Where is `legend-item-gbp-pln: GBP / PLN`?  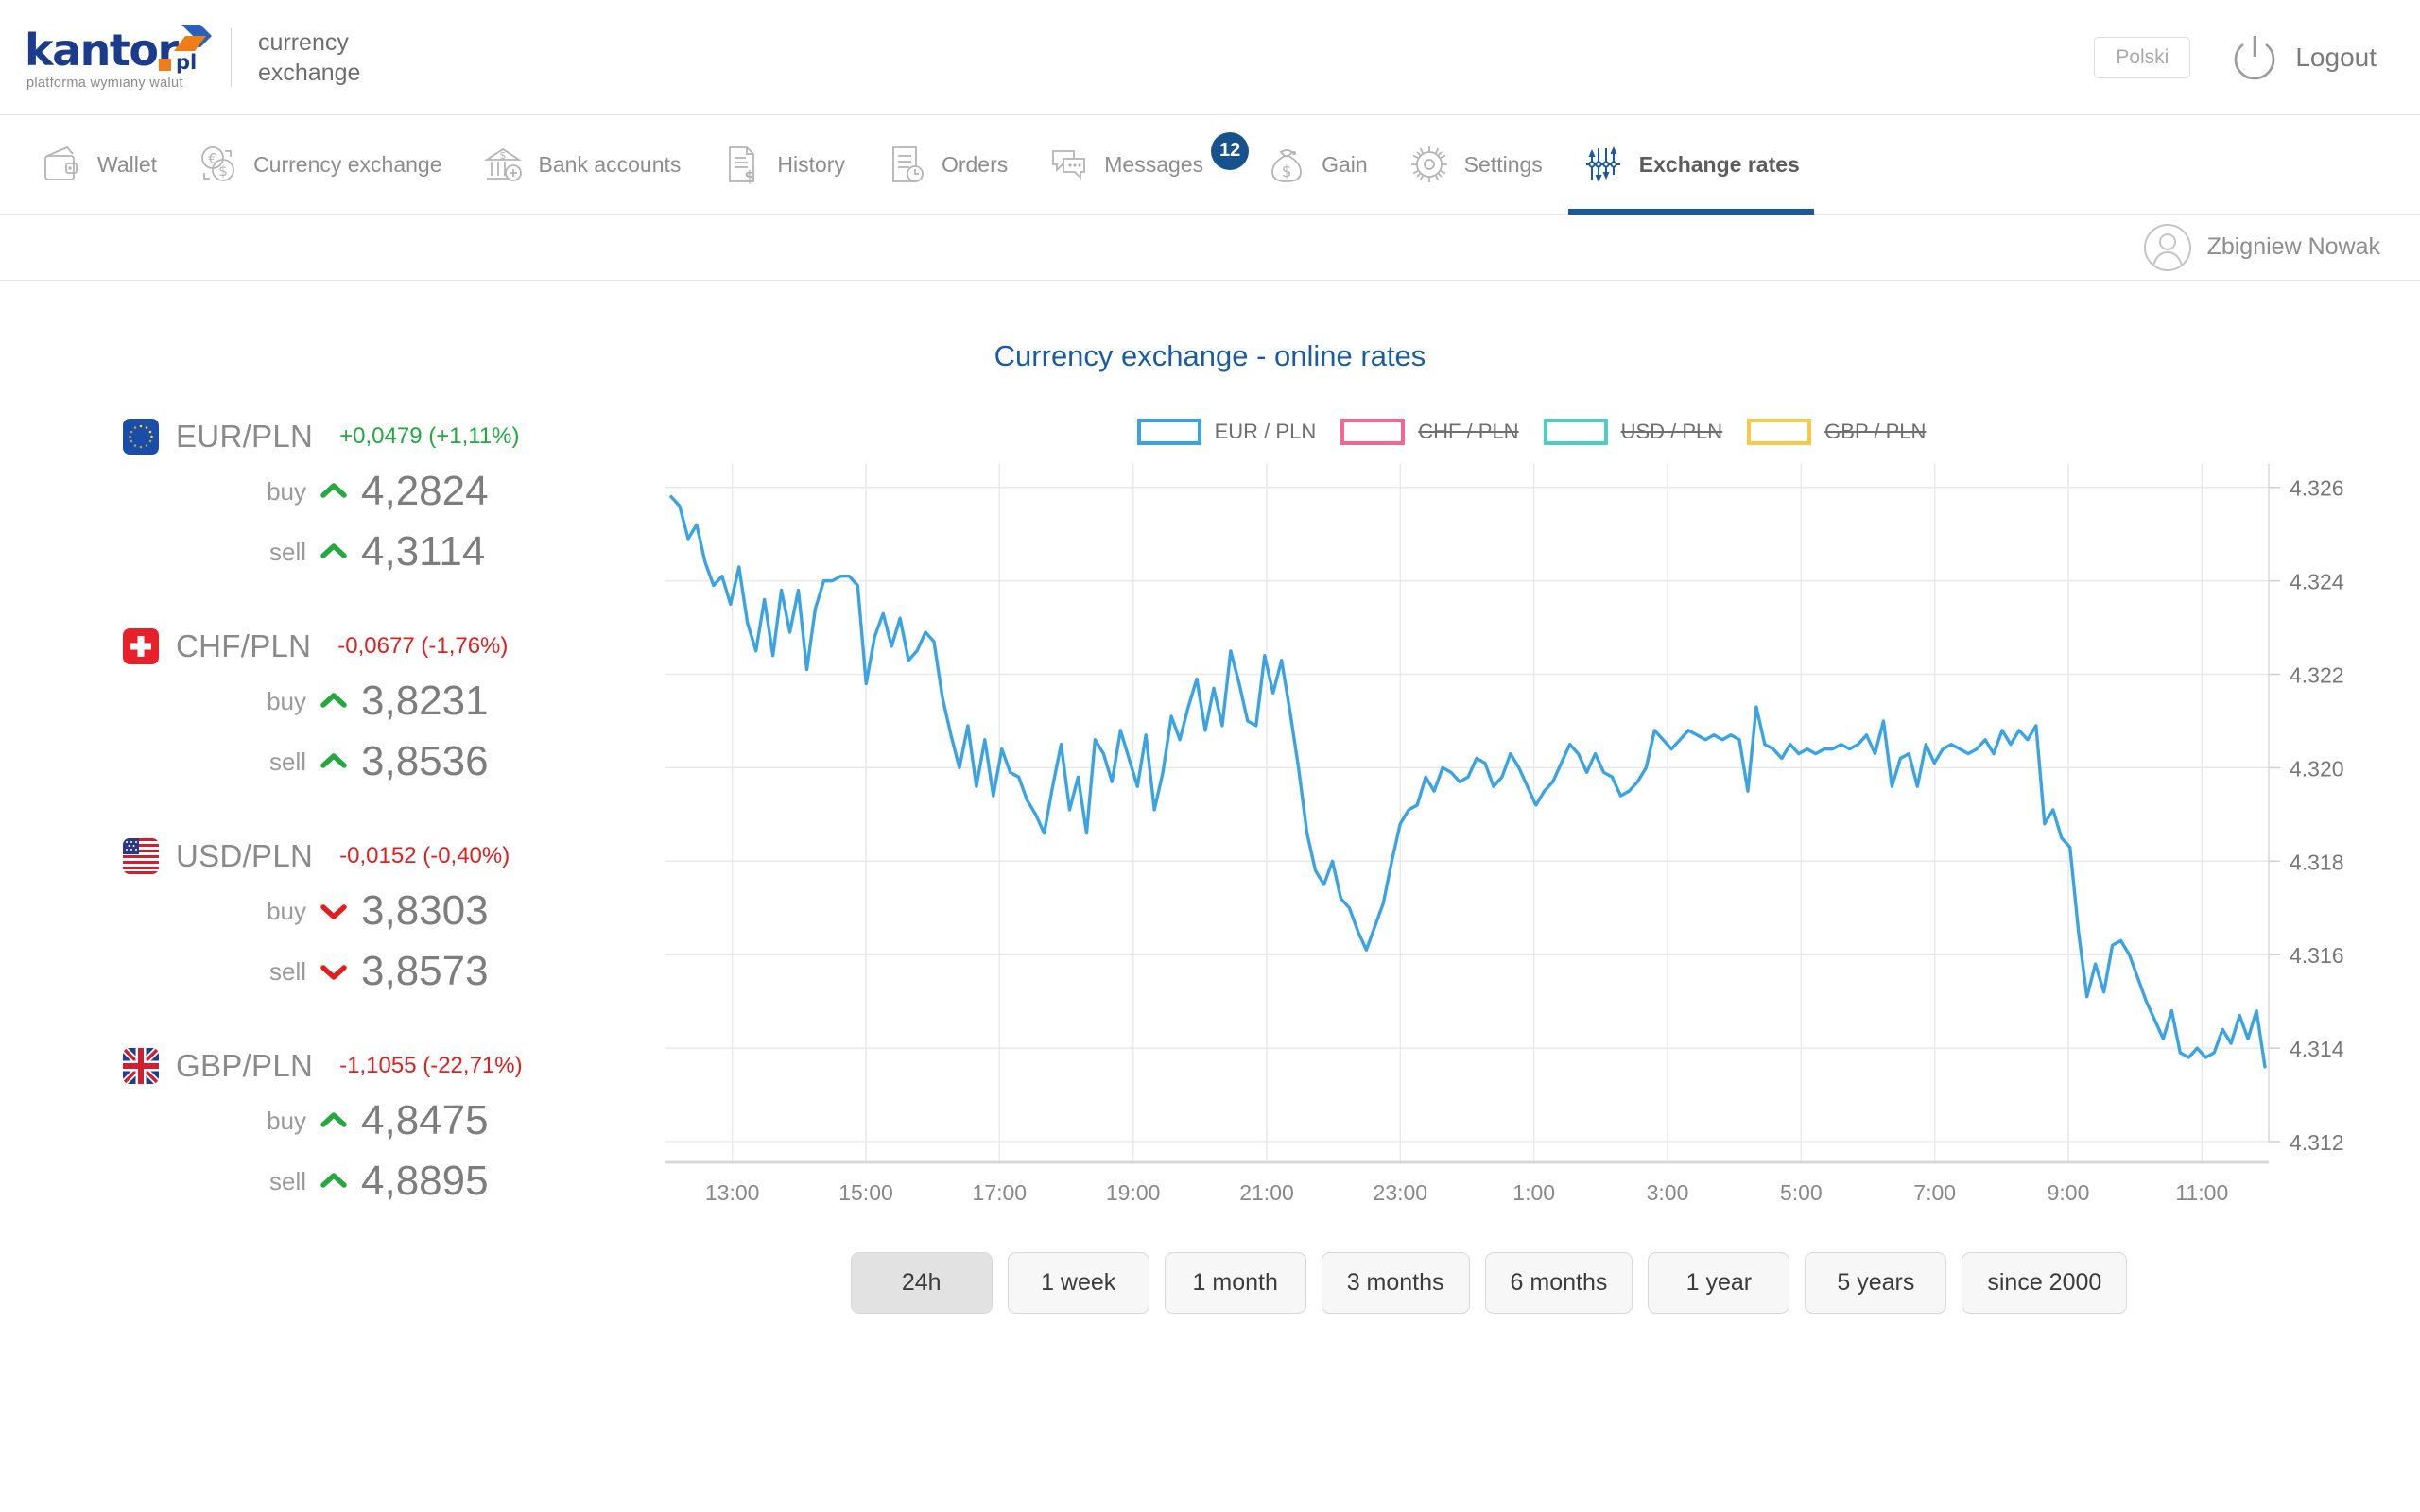 legend-item-gbp-pln: GBP / PLN is located at coordinates (1836, 432).